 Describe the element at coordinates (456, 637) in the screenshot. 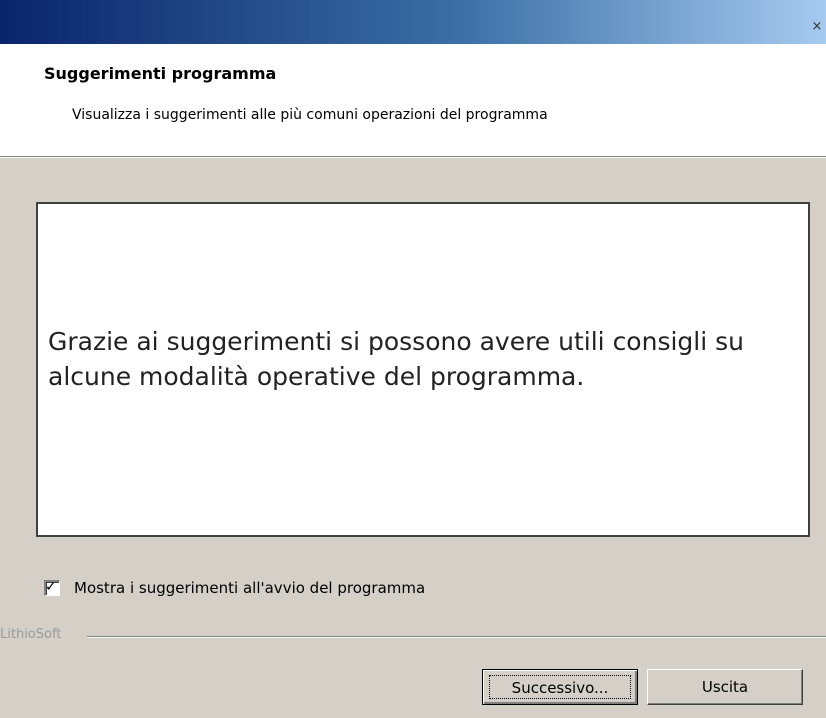

I see `footer-divider` at that location.